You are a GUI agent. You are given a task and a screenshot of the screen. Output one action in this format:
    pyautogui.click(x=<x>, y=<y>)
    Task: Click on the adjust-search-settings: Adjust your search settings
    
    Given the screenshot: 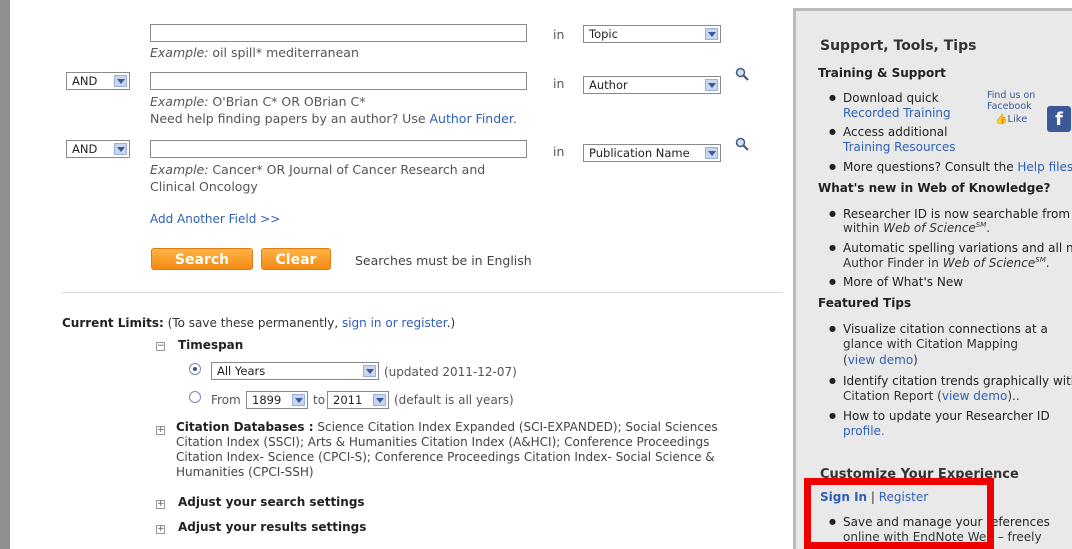 What is the action you would take?
    pyautogui.click(x=271, y=502)
    